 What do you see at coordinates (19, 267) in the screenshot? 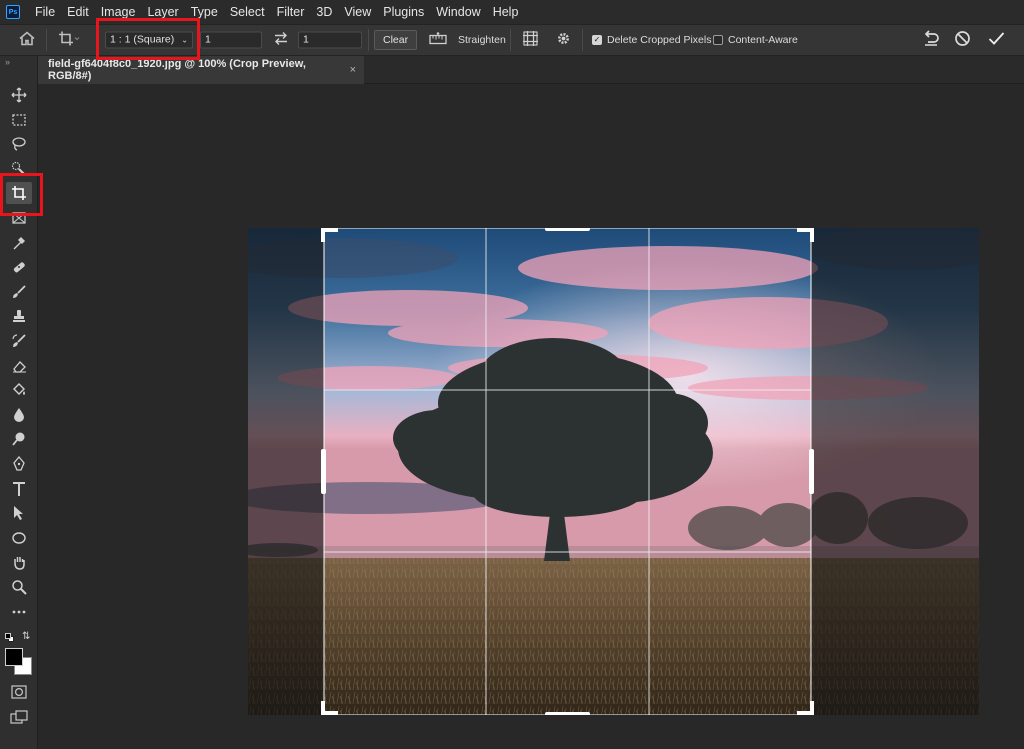
I see `healing-icon` at bounding box center [19, 267].